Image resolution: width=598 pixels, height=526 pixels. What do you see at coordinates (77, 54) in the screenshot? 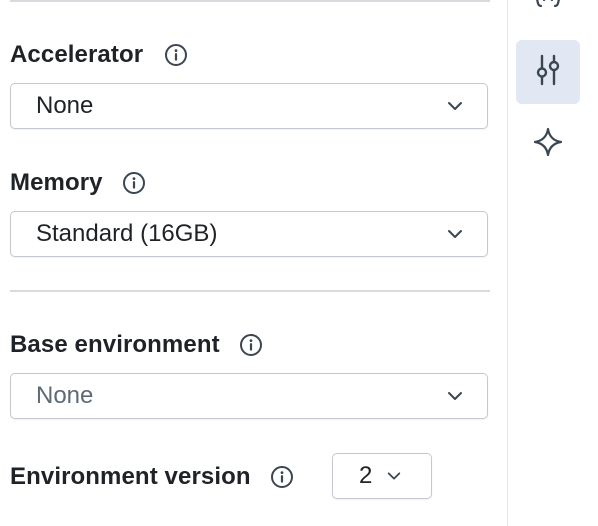
I see `accelerator-label: Accelerator` at bounding box center [77, 54].